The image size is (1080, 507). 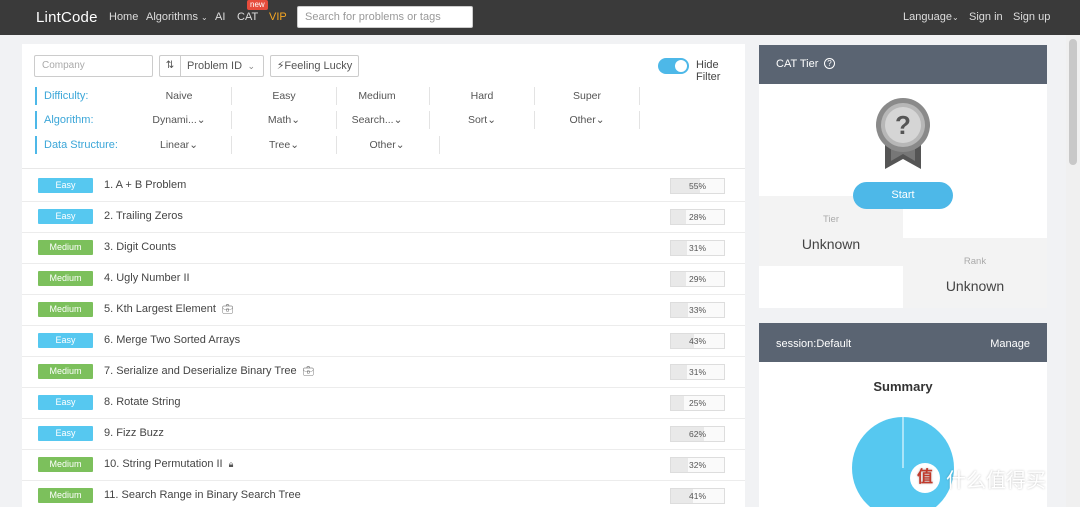 What do you see at coordinates (975, 273) in the screenshot?
I see `rank-cell: Rank Unknown` at bounding box center [975, 273].